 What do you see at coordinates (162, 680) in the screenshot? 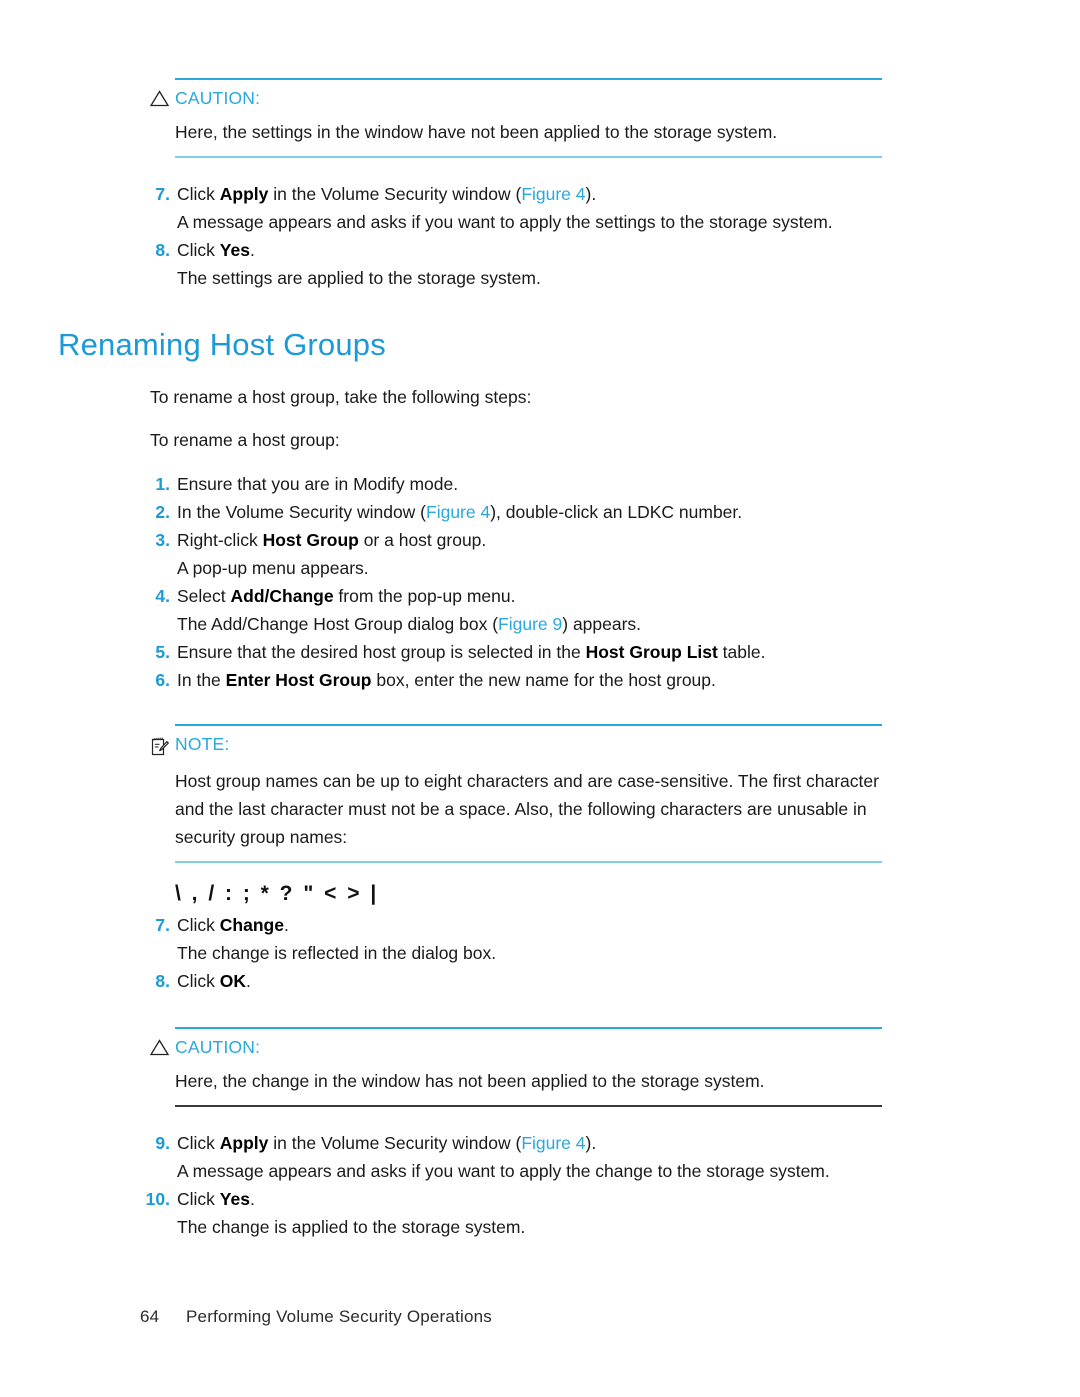
I see `step-number: 6.` at bounding box center [162, 680].